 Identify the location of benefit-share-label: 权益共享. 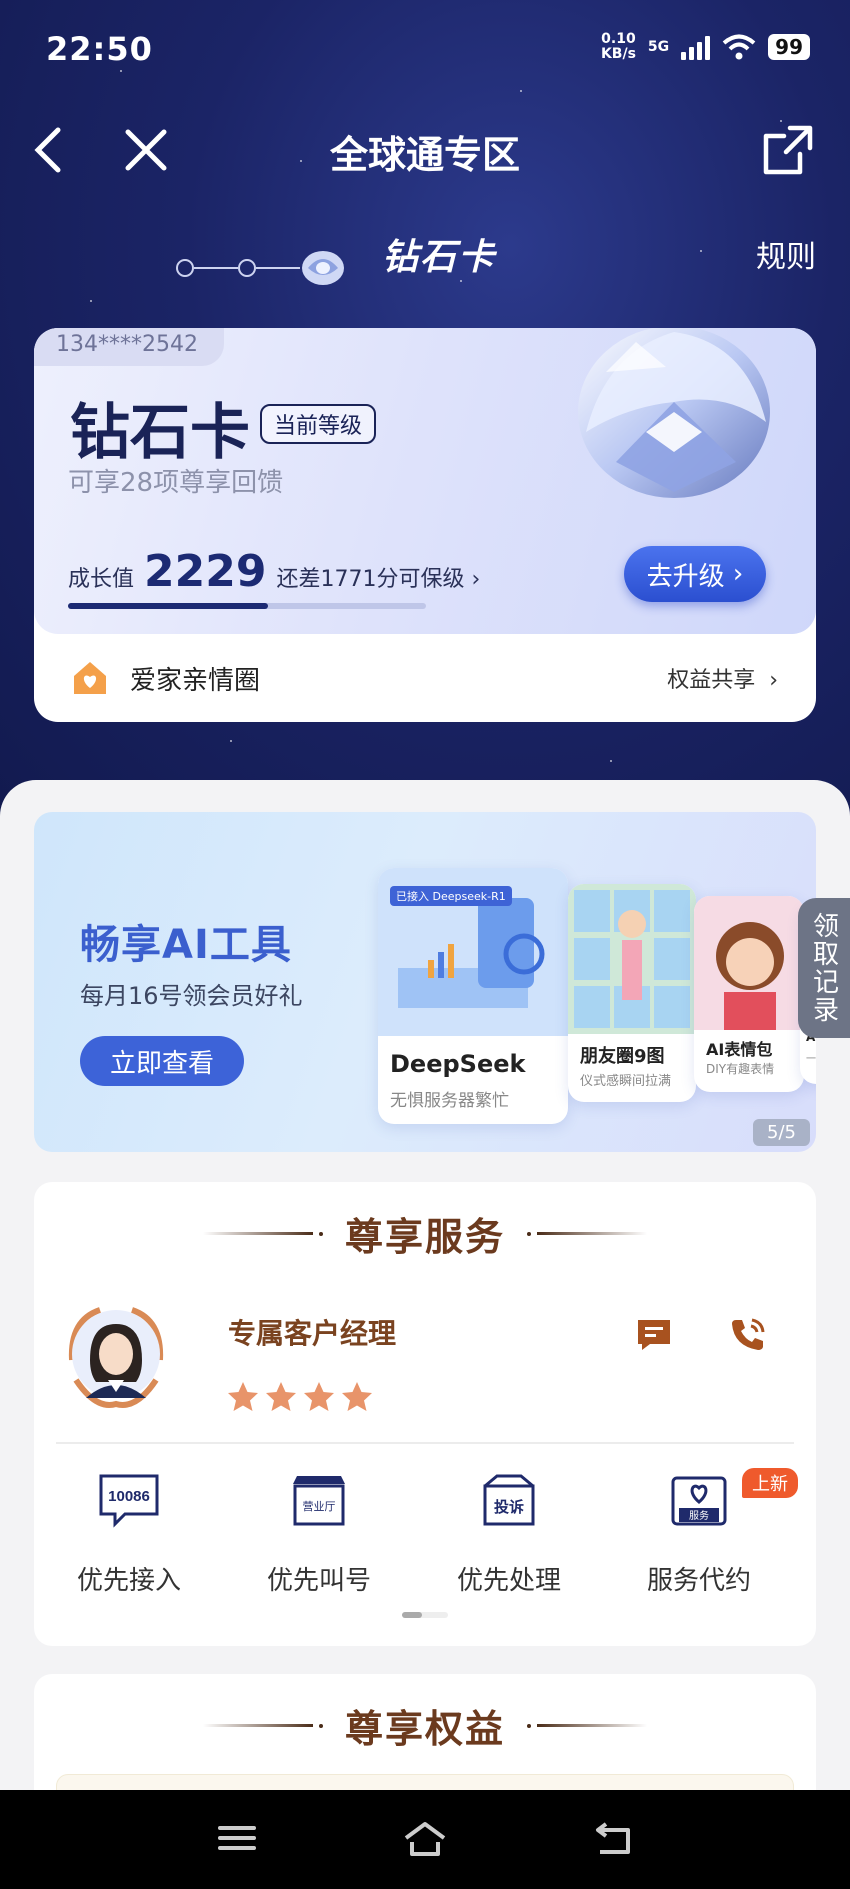
(711, 680).